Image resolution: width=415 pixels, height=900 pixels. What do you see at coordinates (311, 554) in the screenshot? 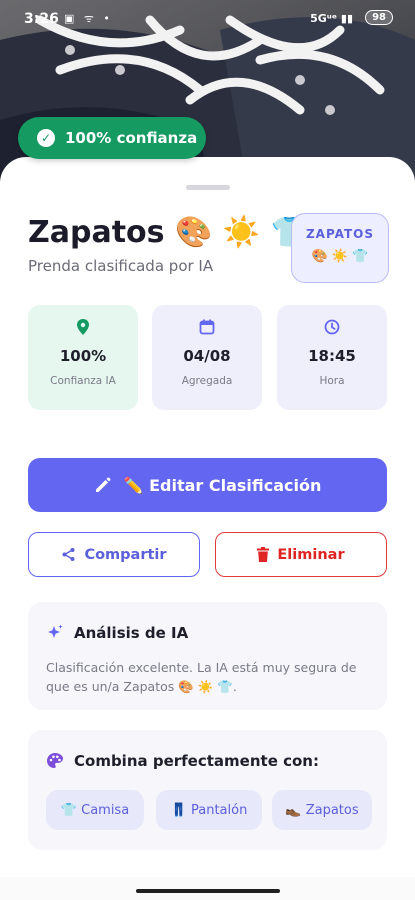
I see `delete-label: Eliminar` at bounding box center [311, 554].